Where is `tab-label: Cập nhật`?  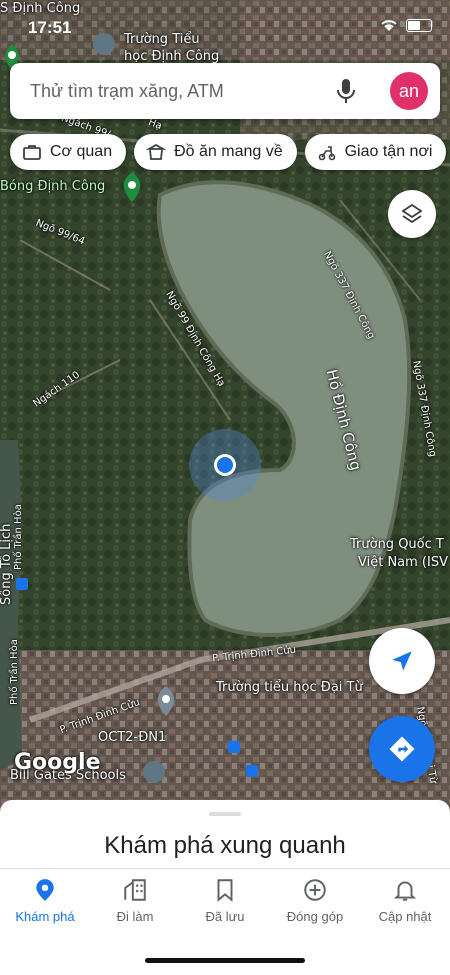 tab-label: Cập nhật is located at coordinates (405, 916).